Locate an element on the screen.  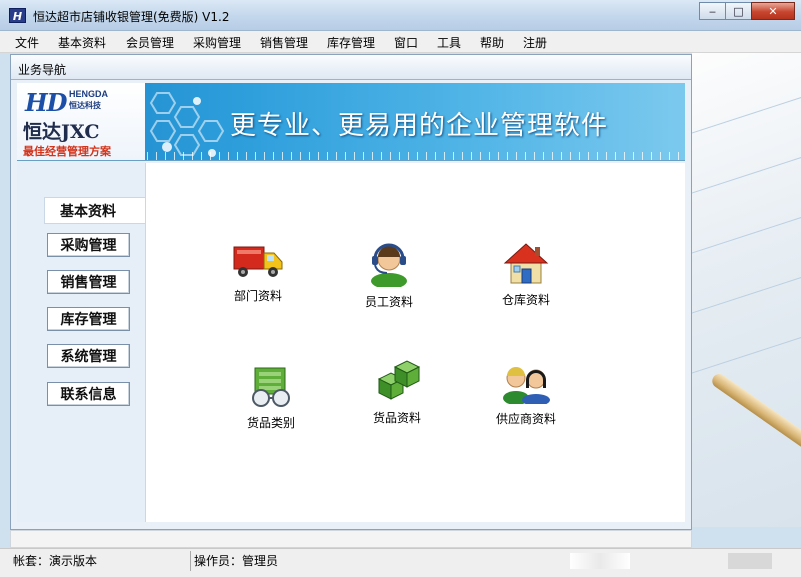
window-controls: ‒ □ ✕ is located at coordinates (747, 11).